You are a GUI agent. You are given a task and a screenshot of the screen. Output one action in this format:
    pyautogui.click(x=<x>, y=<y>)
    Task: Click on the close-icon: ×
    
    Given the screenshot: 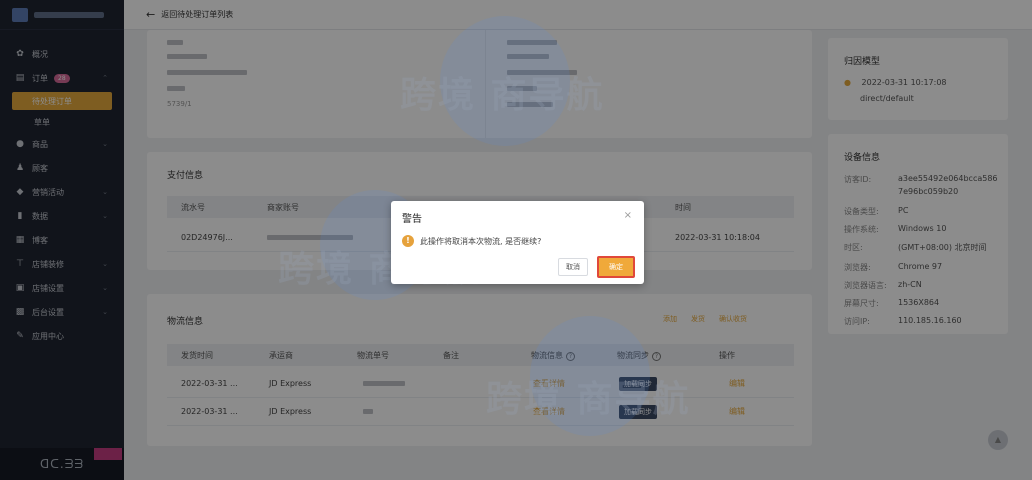 What is the action you would take?
    pyautogui.click(x=628, y=215)
    